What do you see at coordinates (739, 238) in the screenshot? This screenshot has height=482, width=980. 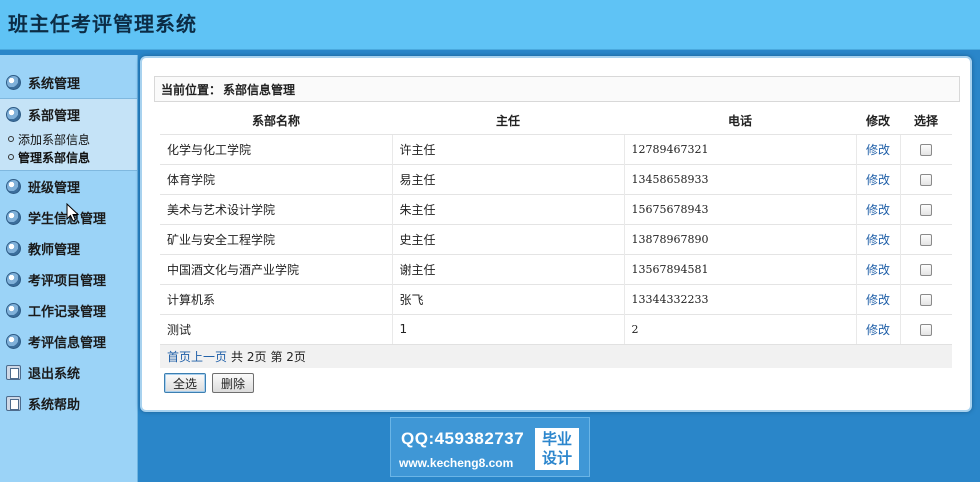 I see `cell-phone: 13878967890` at bounding box center [739, 238].